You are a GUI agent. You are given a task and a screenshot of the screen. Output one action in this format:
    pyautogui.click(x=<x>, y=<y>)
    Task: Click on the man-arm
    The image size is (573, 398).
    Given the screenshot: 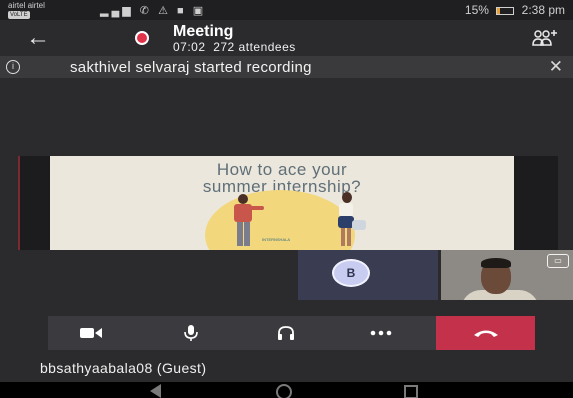 What is the action you would take?
    pyautogui.click(x=256, y=208)
    